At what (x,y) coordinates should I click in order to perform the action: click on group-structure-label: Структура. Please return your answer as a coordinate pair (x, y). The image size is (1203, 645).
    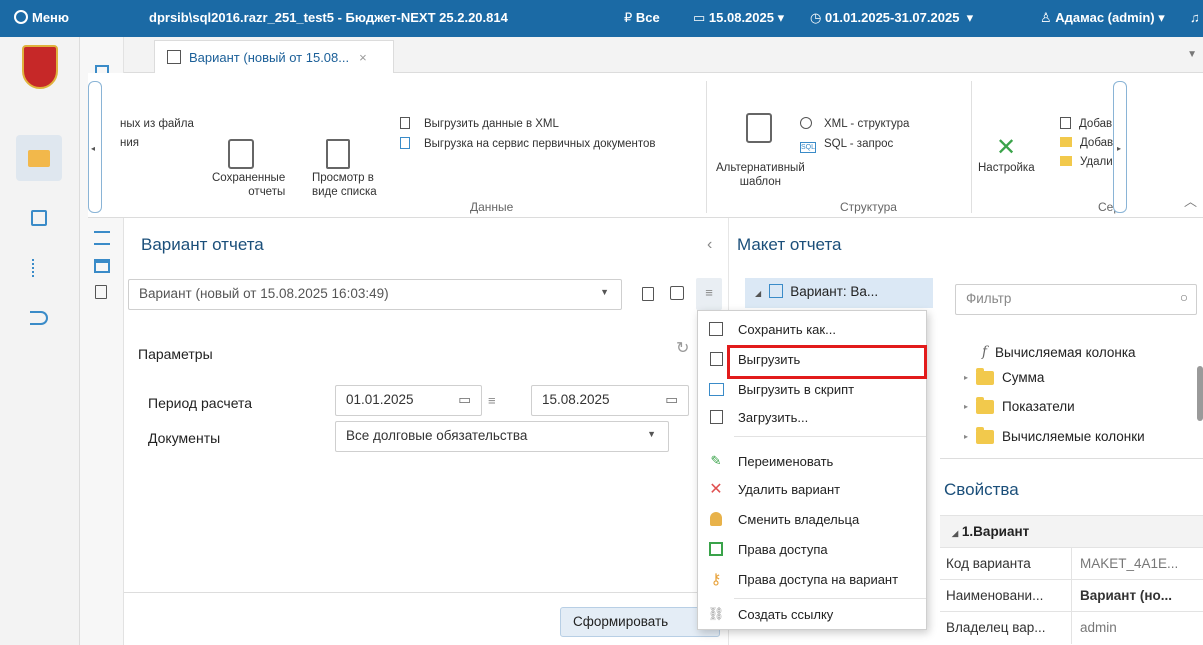
    Looking at the image, I should click on (868, 207).